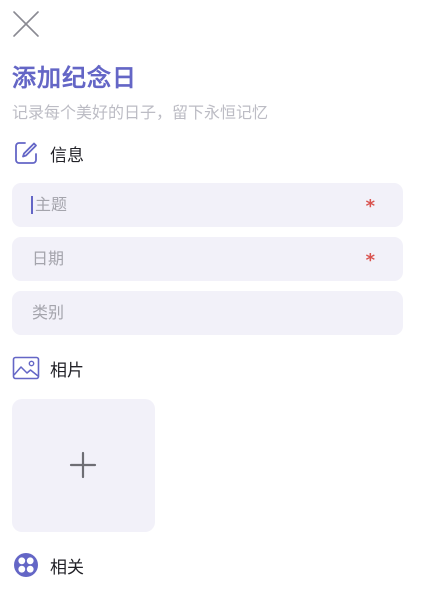  I want to click on plus-icon, so click(83, 465).